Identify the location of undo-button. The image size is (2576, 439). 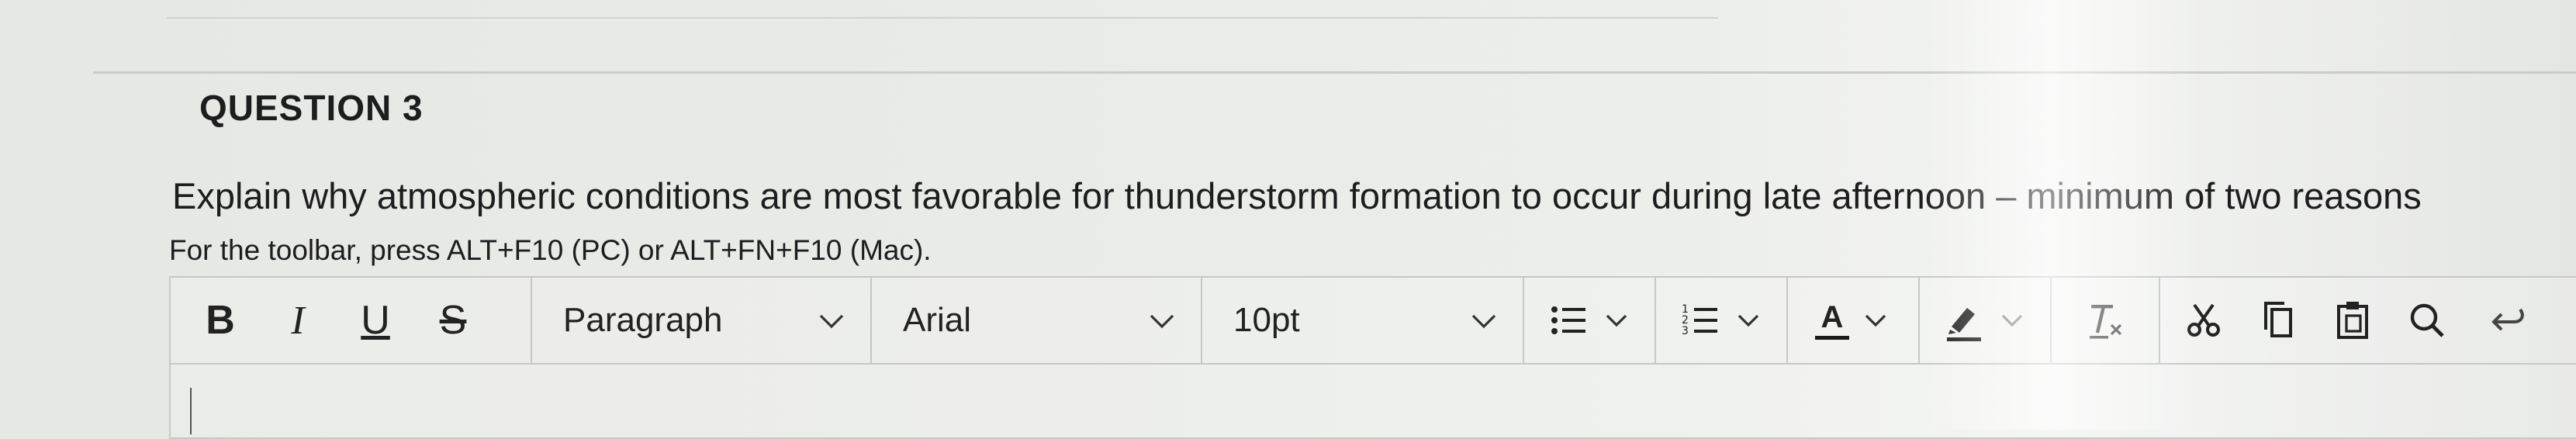
(2510, 320).